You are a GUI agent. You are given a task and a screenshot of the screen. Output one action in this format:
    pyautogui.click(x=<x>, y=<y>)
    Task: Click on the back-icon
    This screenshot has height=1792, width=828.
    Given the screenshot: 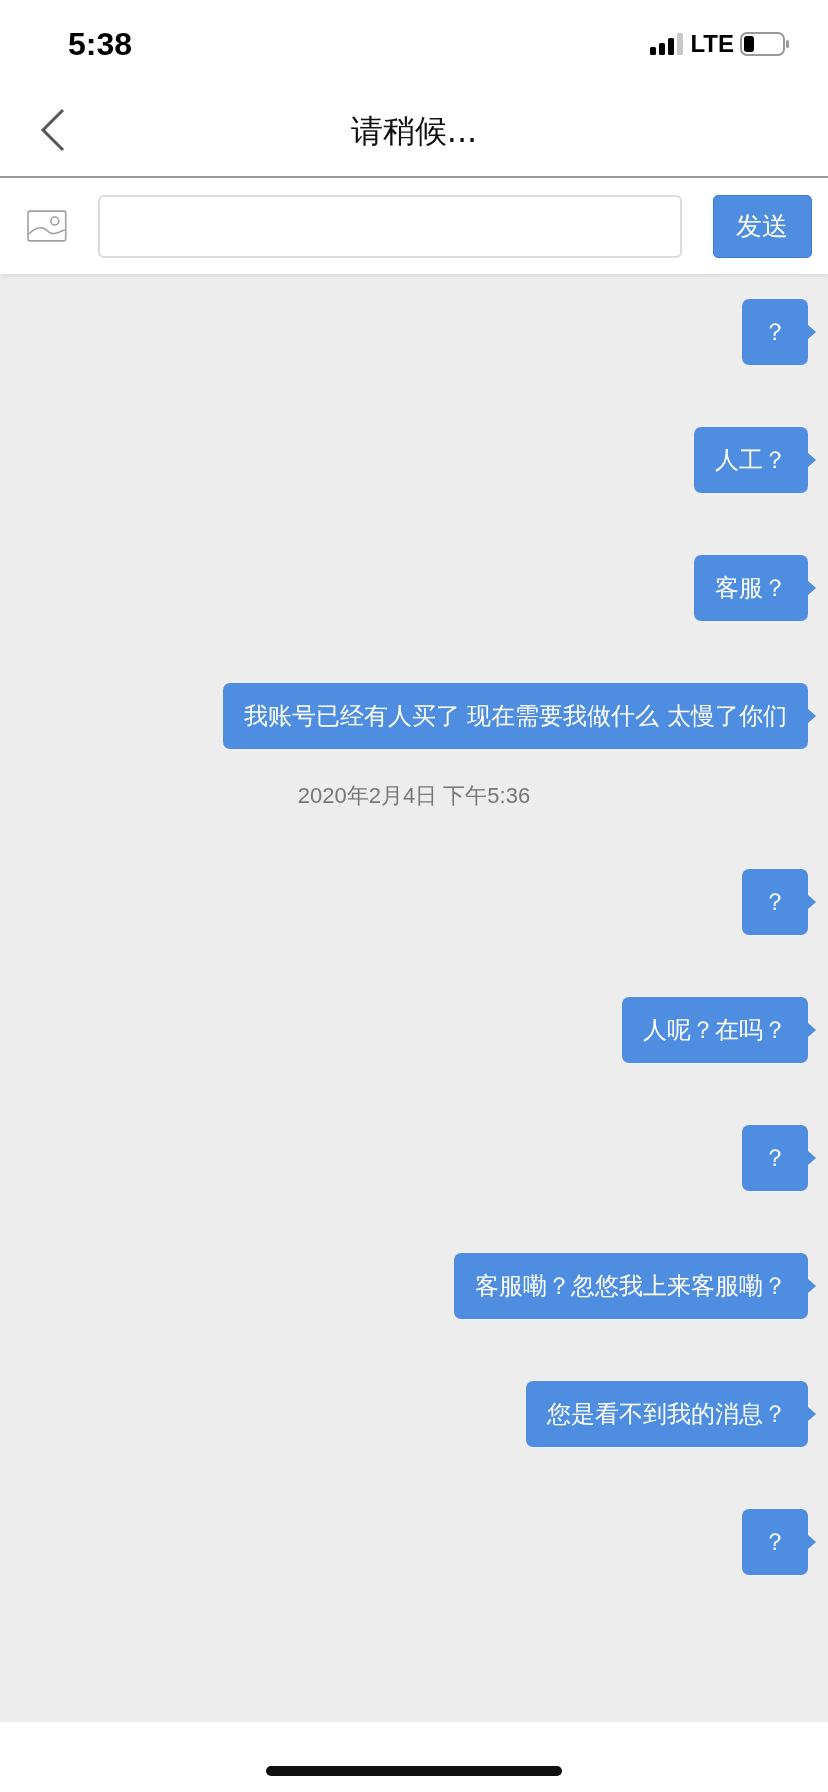 What is the action you would take?
    pyautogui.click(x=53, y=130)
    